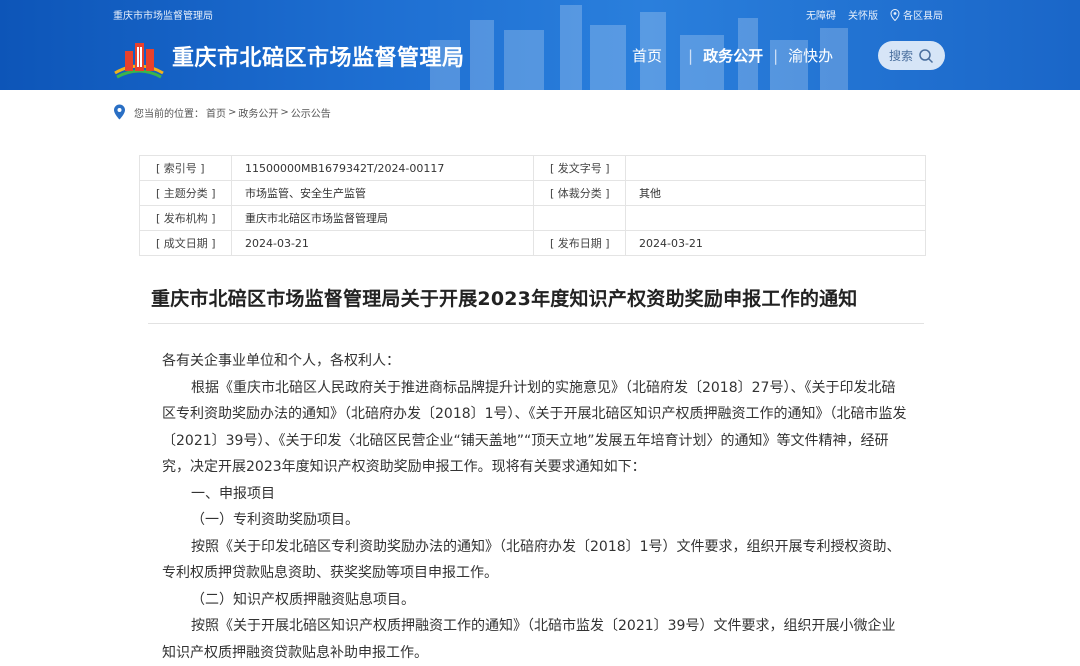  I want to click on district-bureaus-label: 各区县局, so click(923, 16).